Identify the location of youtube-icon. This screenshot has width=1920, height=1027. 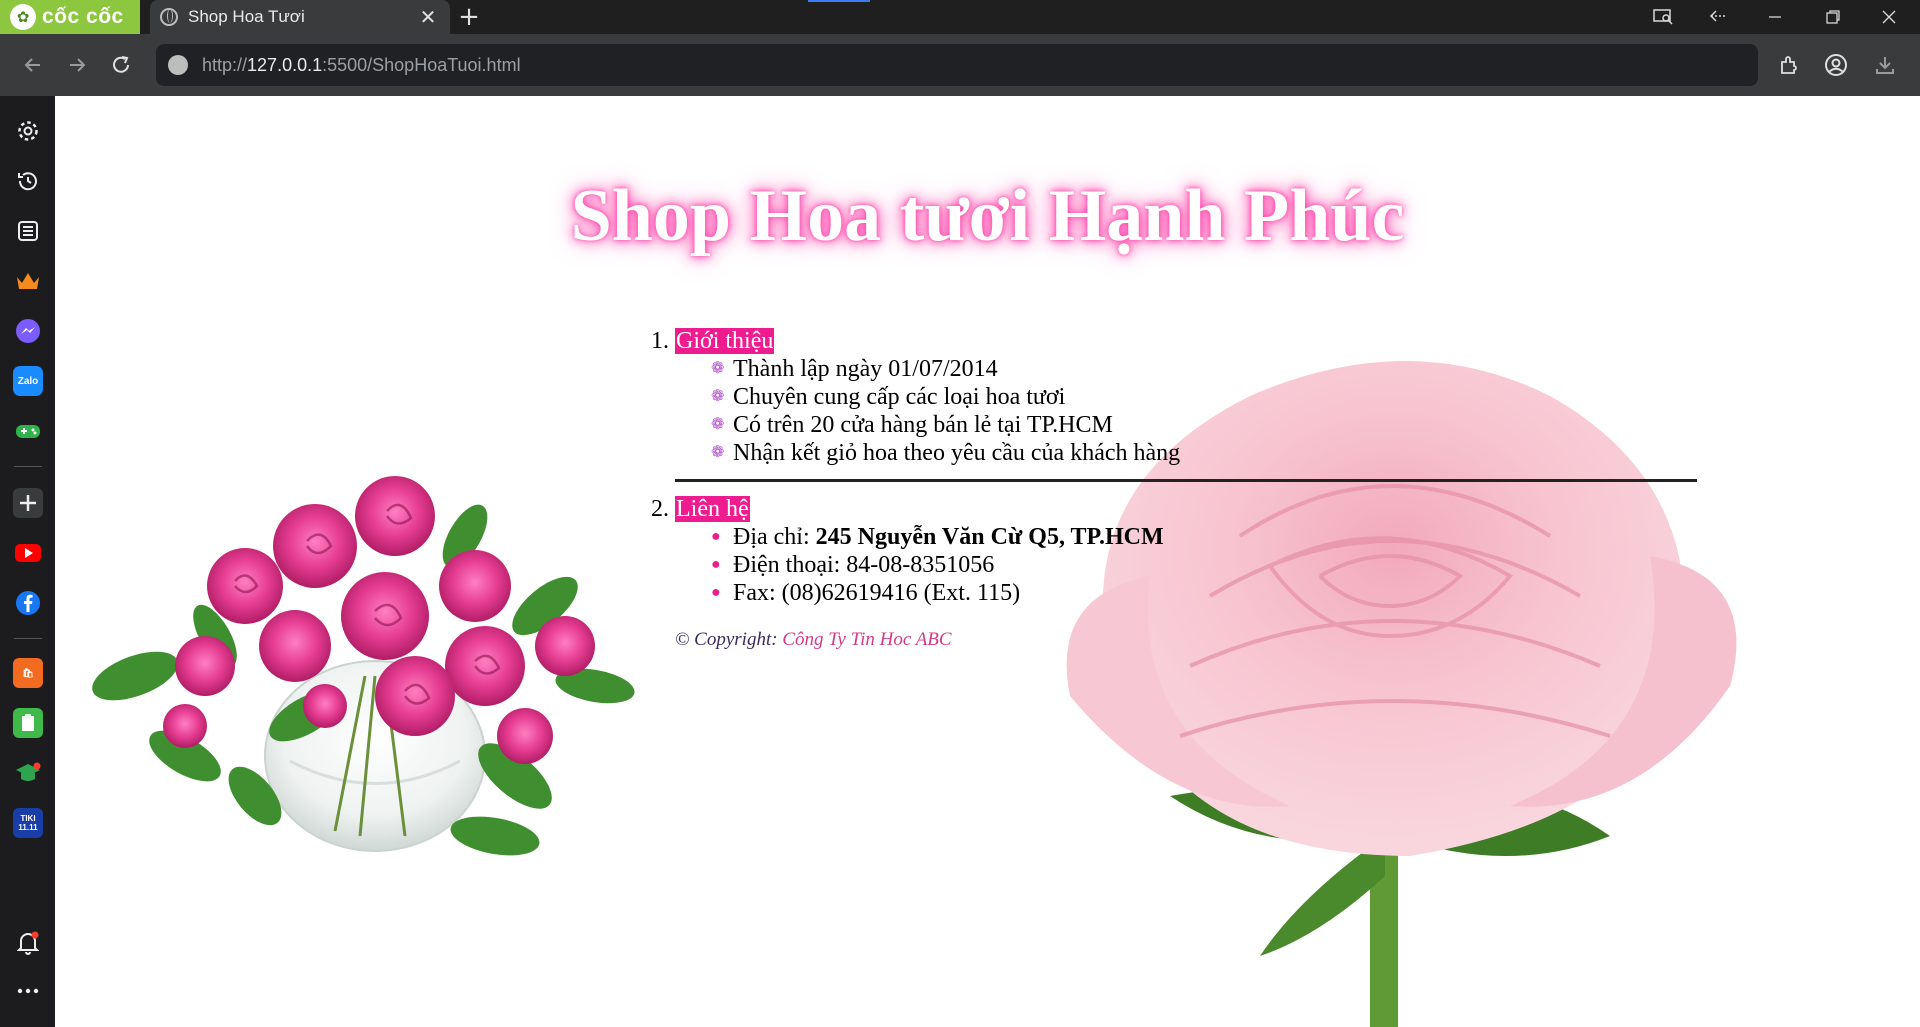
(28, 553).